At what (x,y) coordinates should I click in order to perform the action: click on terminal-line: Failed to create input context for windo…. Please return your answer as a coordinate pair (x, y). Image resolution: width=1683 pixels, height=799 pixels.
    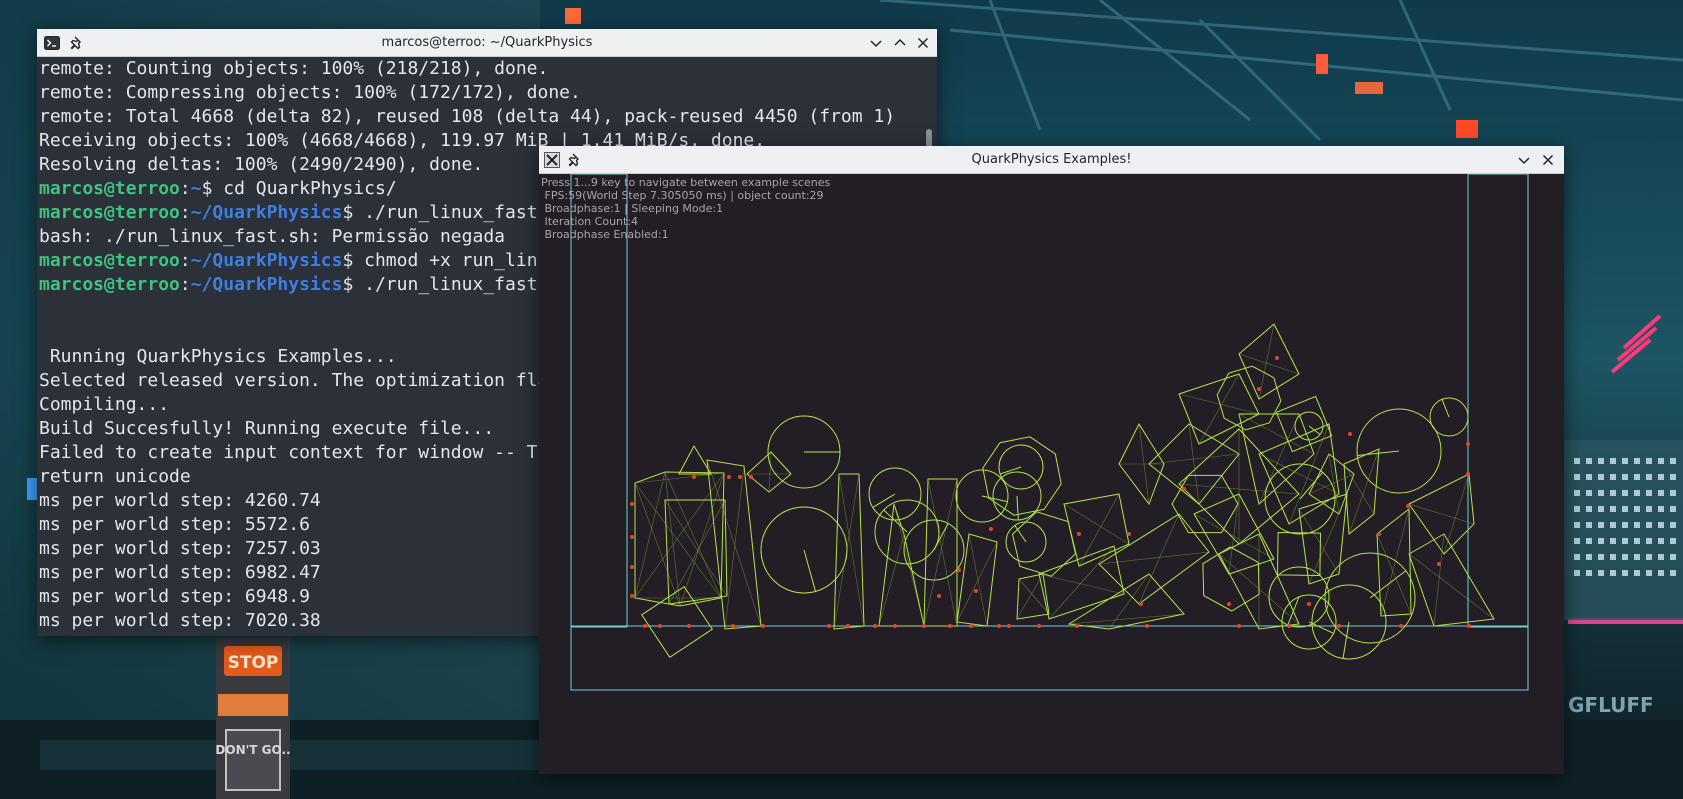
    Looking at the image, I should click on (288, 452).